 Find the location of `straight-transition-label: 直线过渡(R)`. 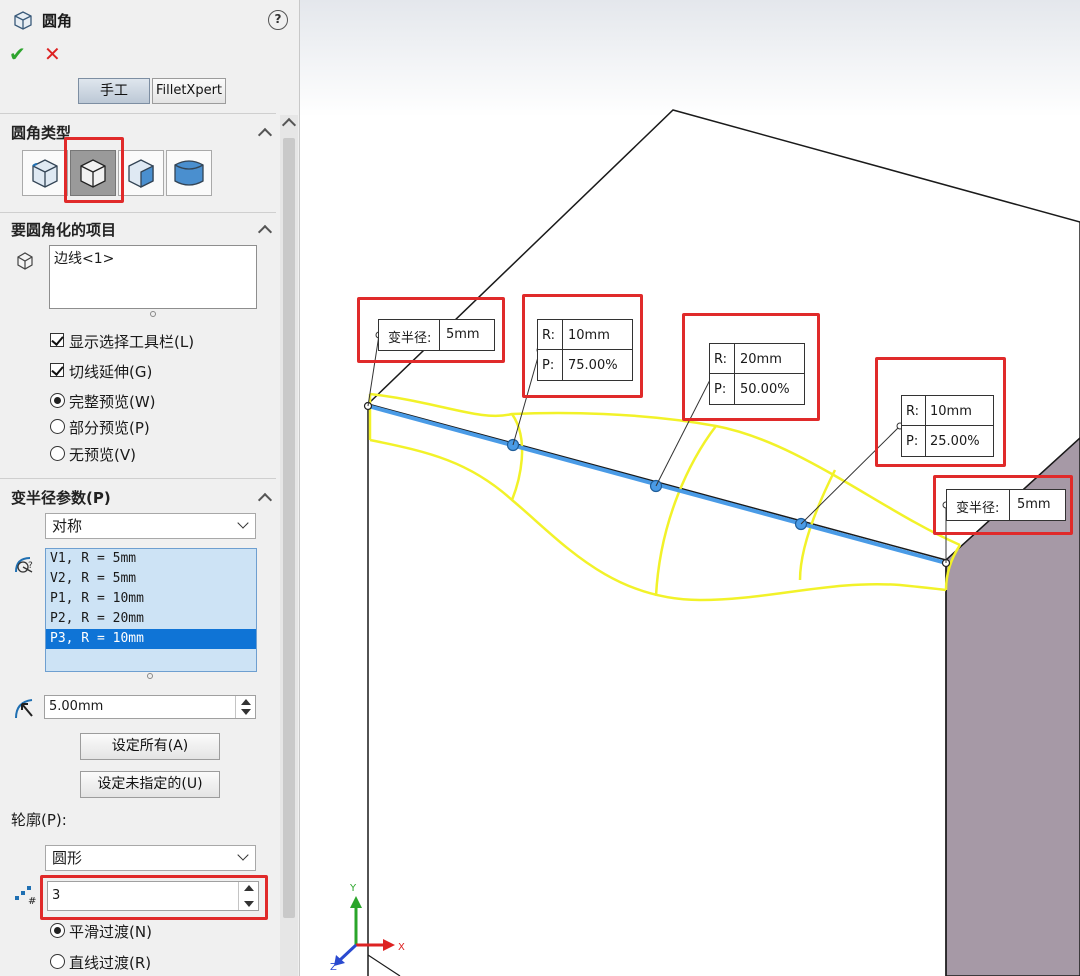

straight-transition-label: 直线过渡(R) is located at coordinates (110, 963).